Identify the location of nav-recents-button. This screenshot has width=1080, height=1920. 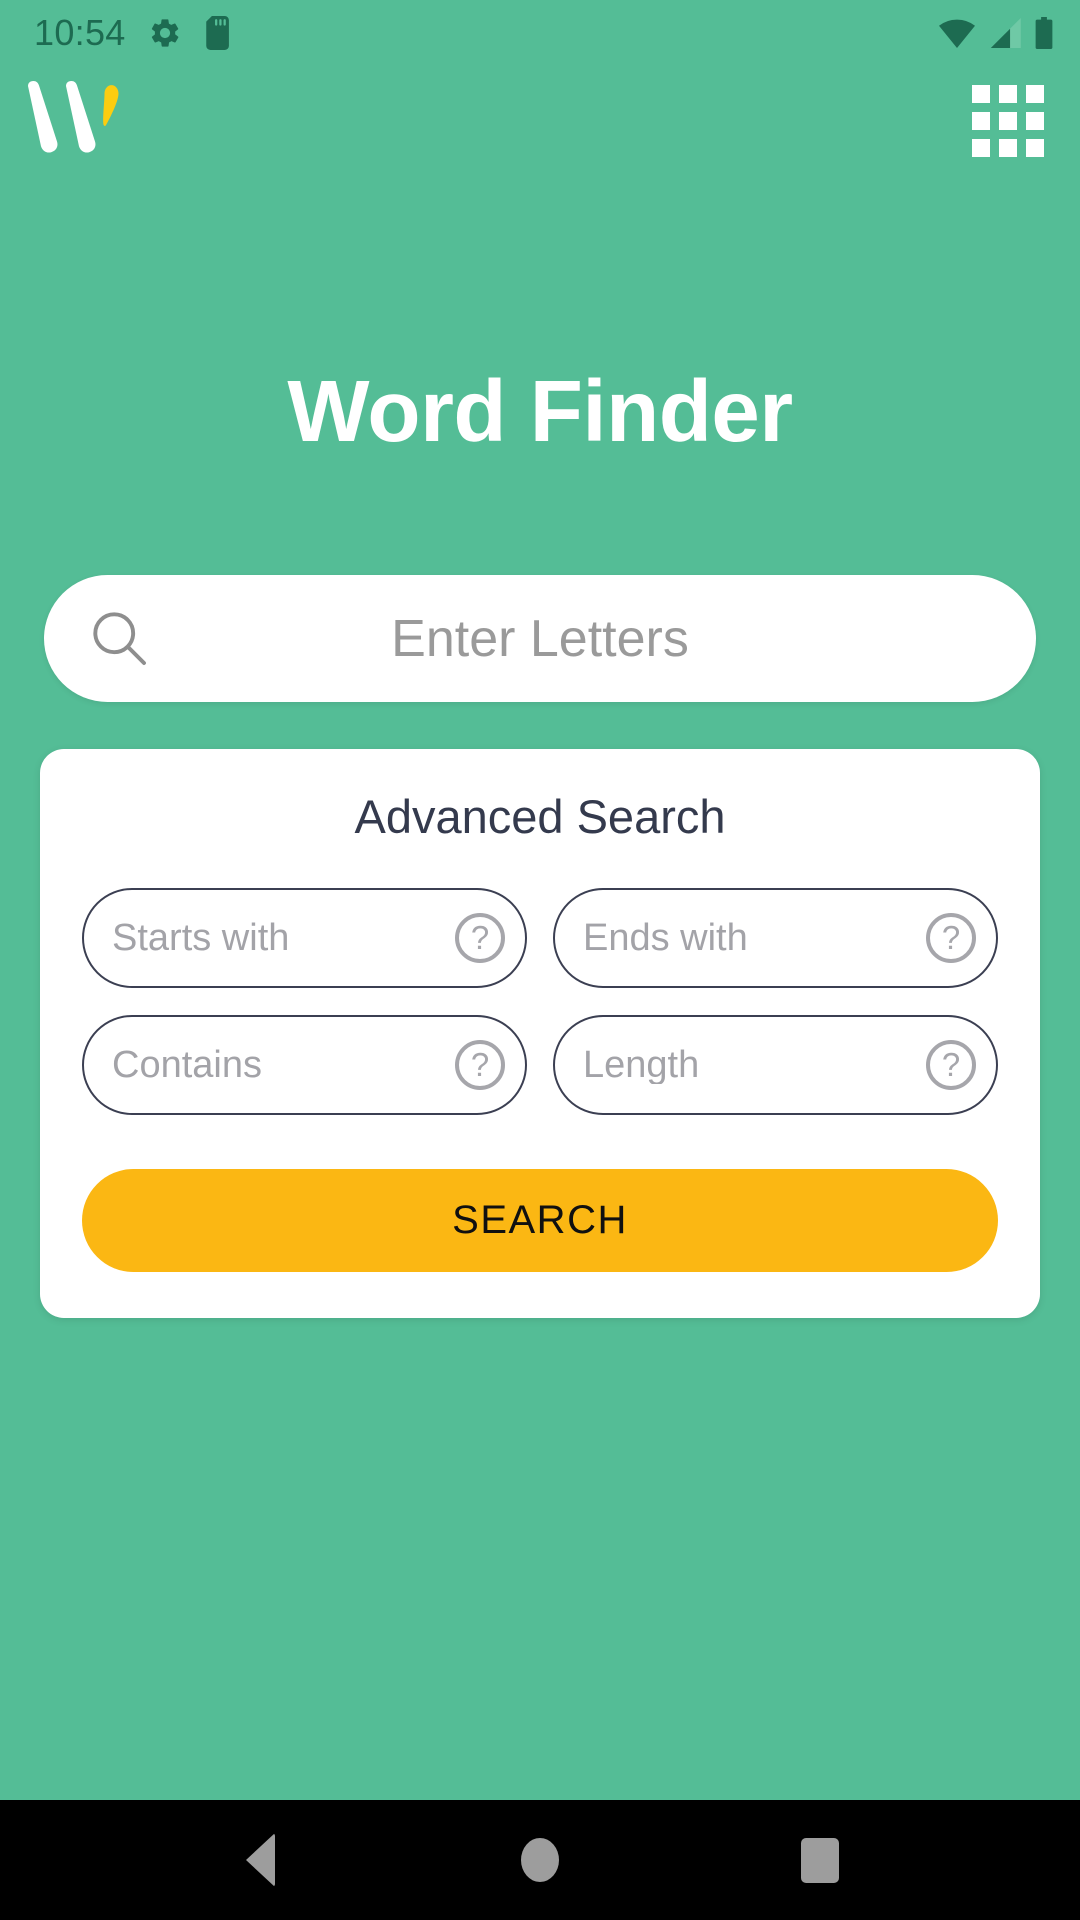
(820, 1860).